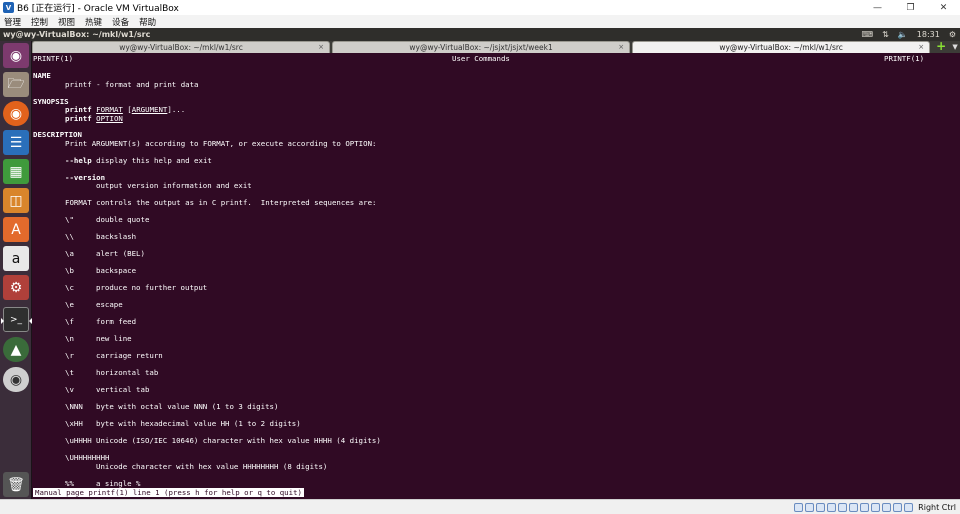 Image resolution: width=960 pixels, height=514 pixels. Describe the element at coordinates (152, 287) in the screenshot. I see `sequence-description: produce no further output` at that location.